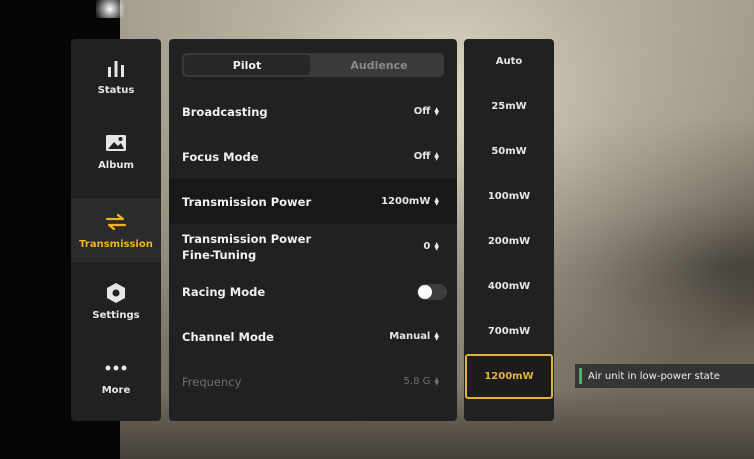 This screenshot has height=459, width=754. What do you see at coordinates (228, 336) in the screenshot?
I see `channel-mode-label: Channel Mode` at bounding box center [228, 336].